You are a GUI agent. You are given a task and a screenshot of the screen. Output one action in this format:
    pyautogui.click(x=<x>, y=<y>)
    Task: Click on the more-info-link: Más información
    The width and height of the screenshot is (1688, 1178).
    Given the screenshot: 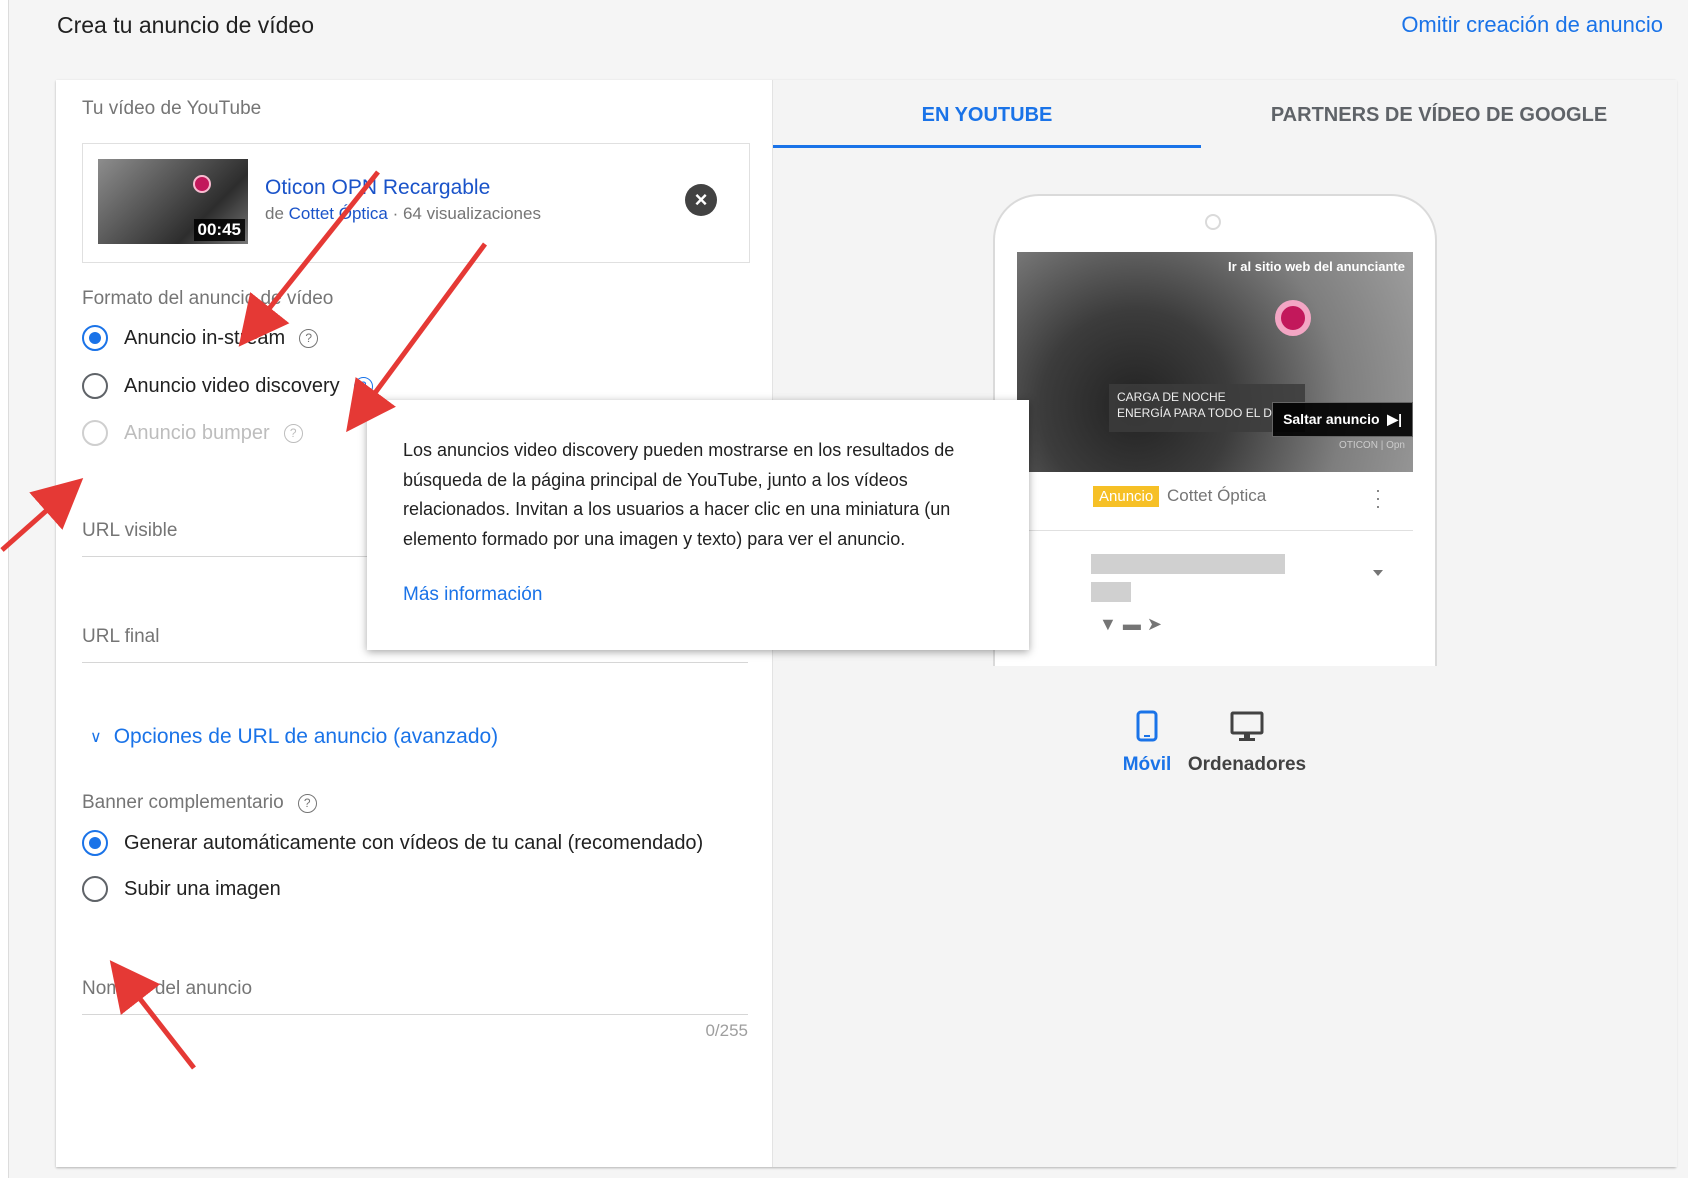 What is the action you would take?
    pyautogui.click(x=472, y=595)
    